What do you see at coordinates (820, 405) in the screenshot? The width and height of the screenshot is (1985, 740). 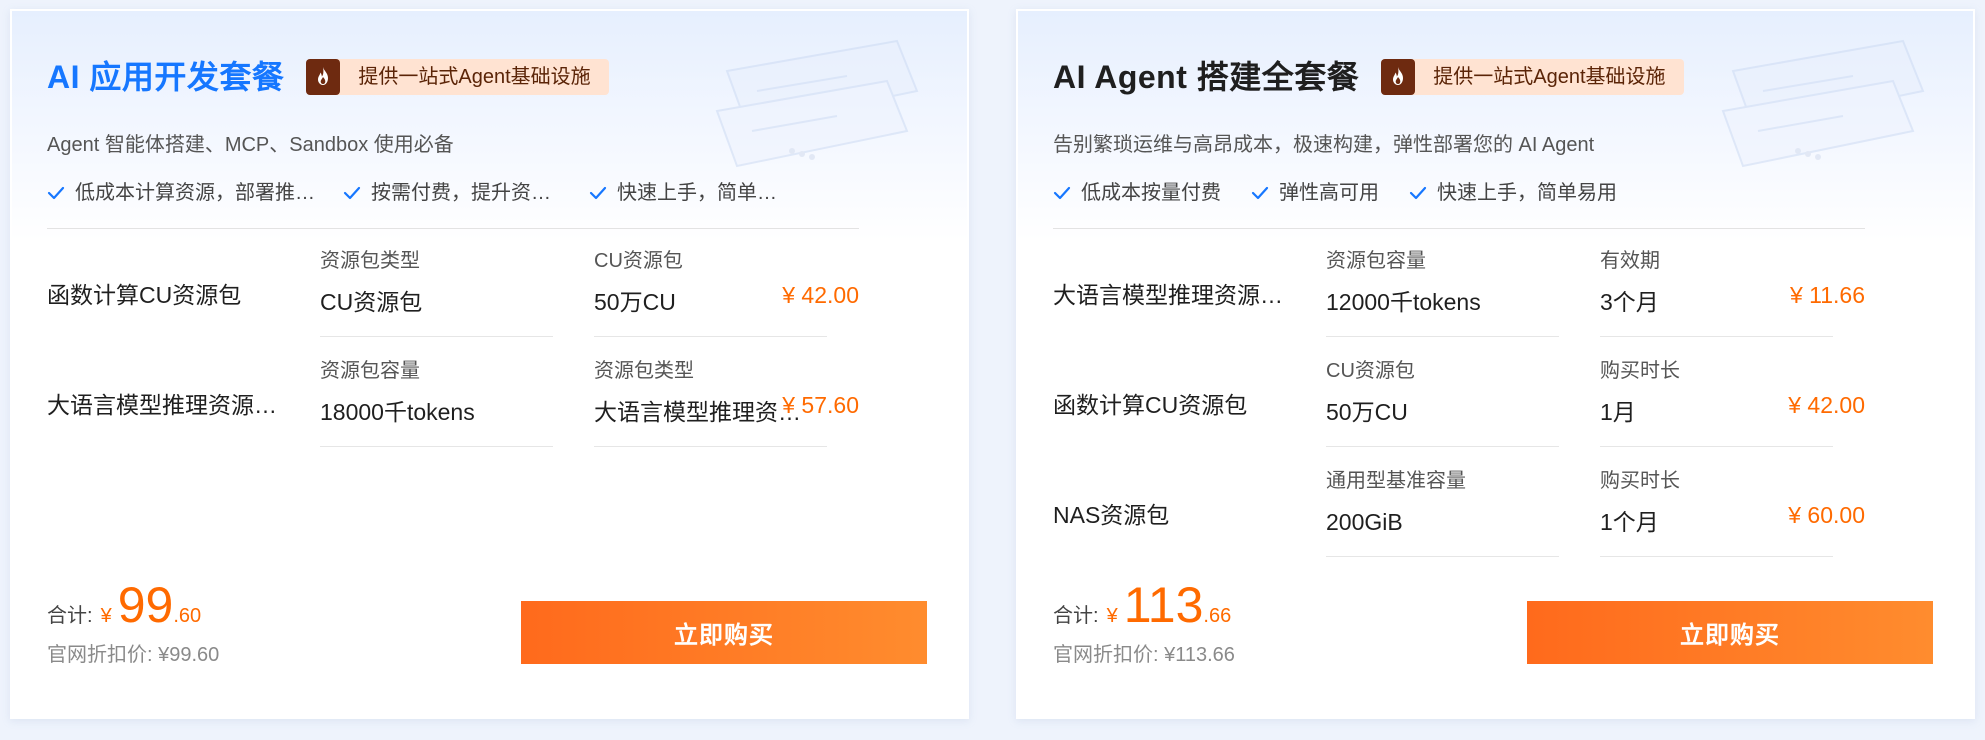 I see `resource-price: ¥ 57.60` at bounding box center [820, 405].